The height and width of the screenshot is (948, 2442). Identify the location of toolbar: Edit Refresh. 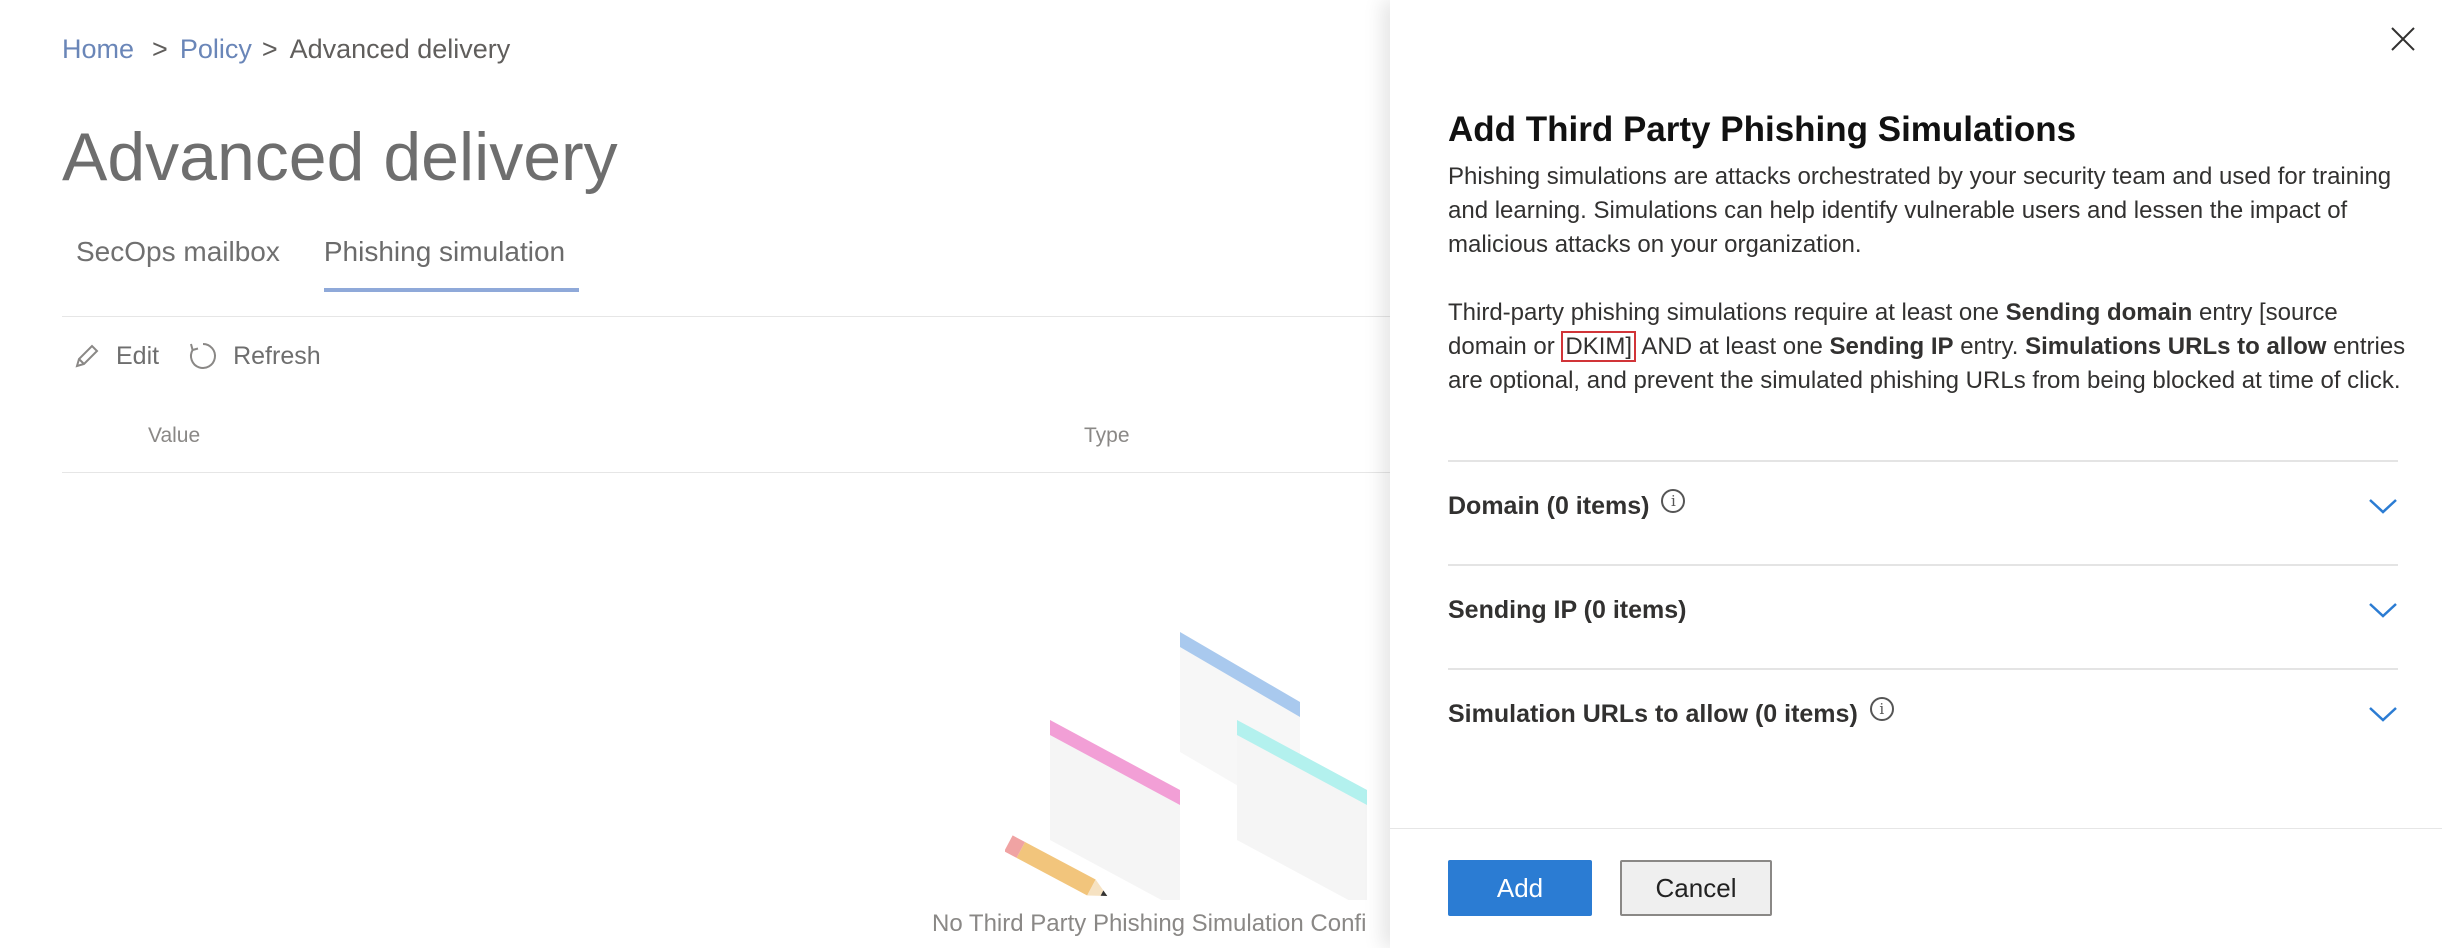
(210, 356).